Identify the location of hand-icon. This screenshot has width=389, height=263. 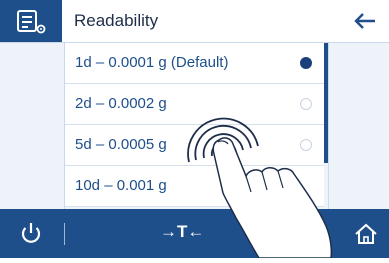
(272, 197).